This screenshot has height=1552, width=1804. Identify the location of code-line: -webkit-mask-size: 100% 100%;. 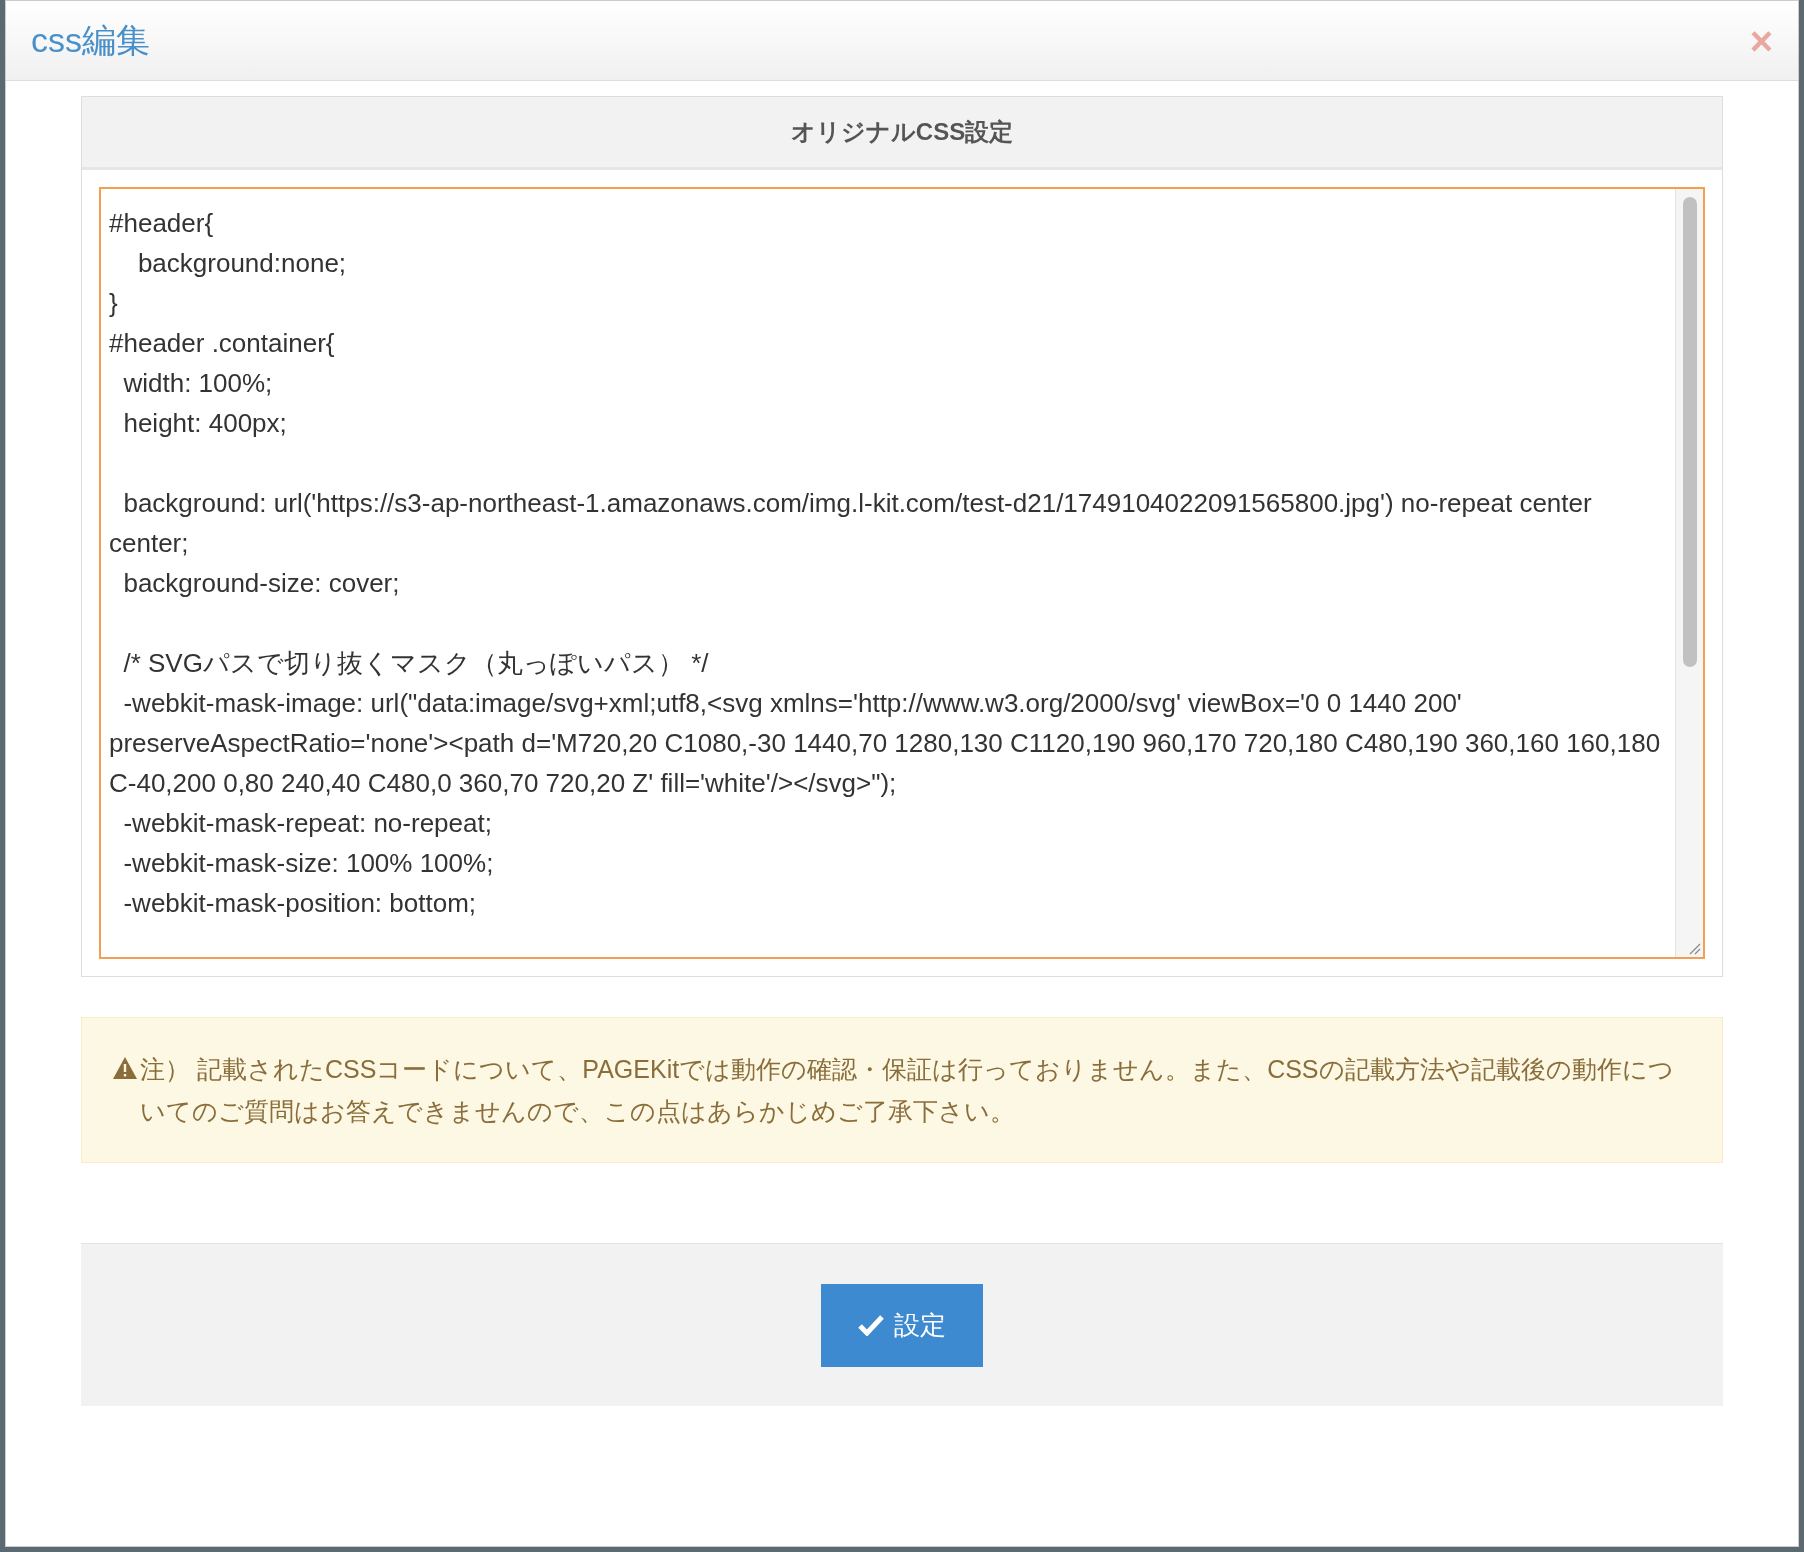
(308, 863).